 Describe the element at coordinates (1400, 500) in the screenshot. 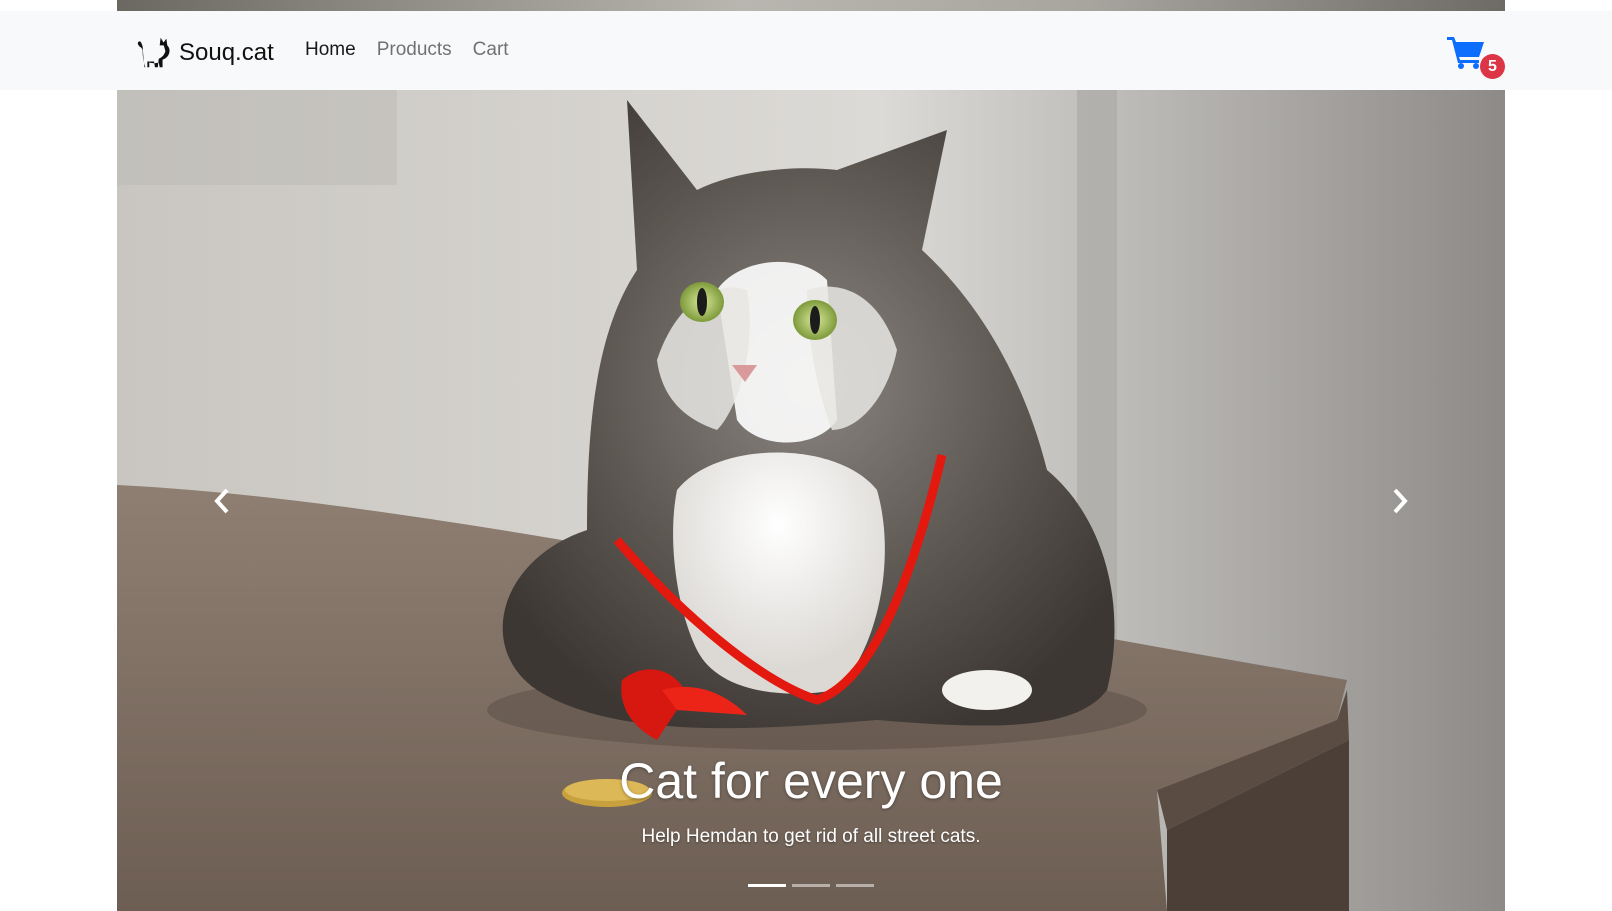

I see `chevron-right-icon` at that location.